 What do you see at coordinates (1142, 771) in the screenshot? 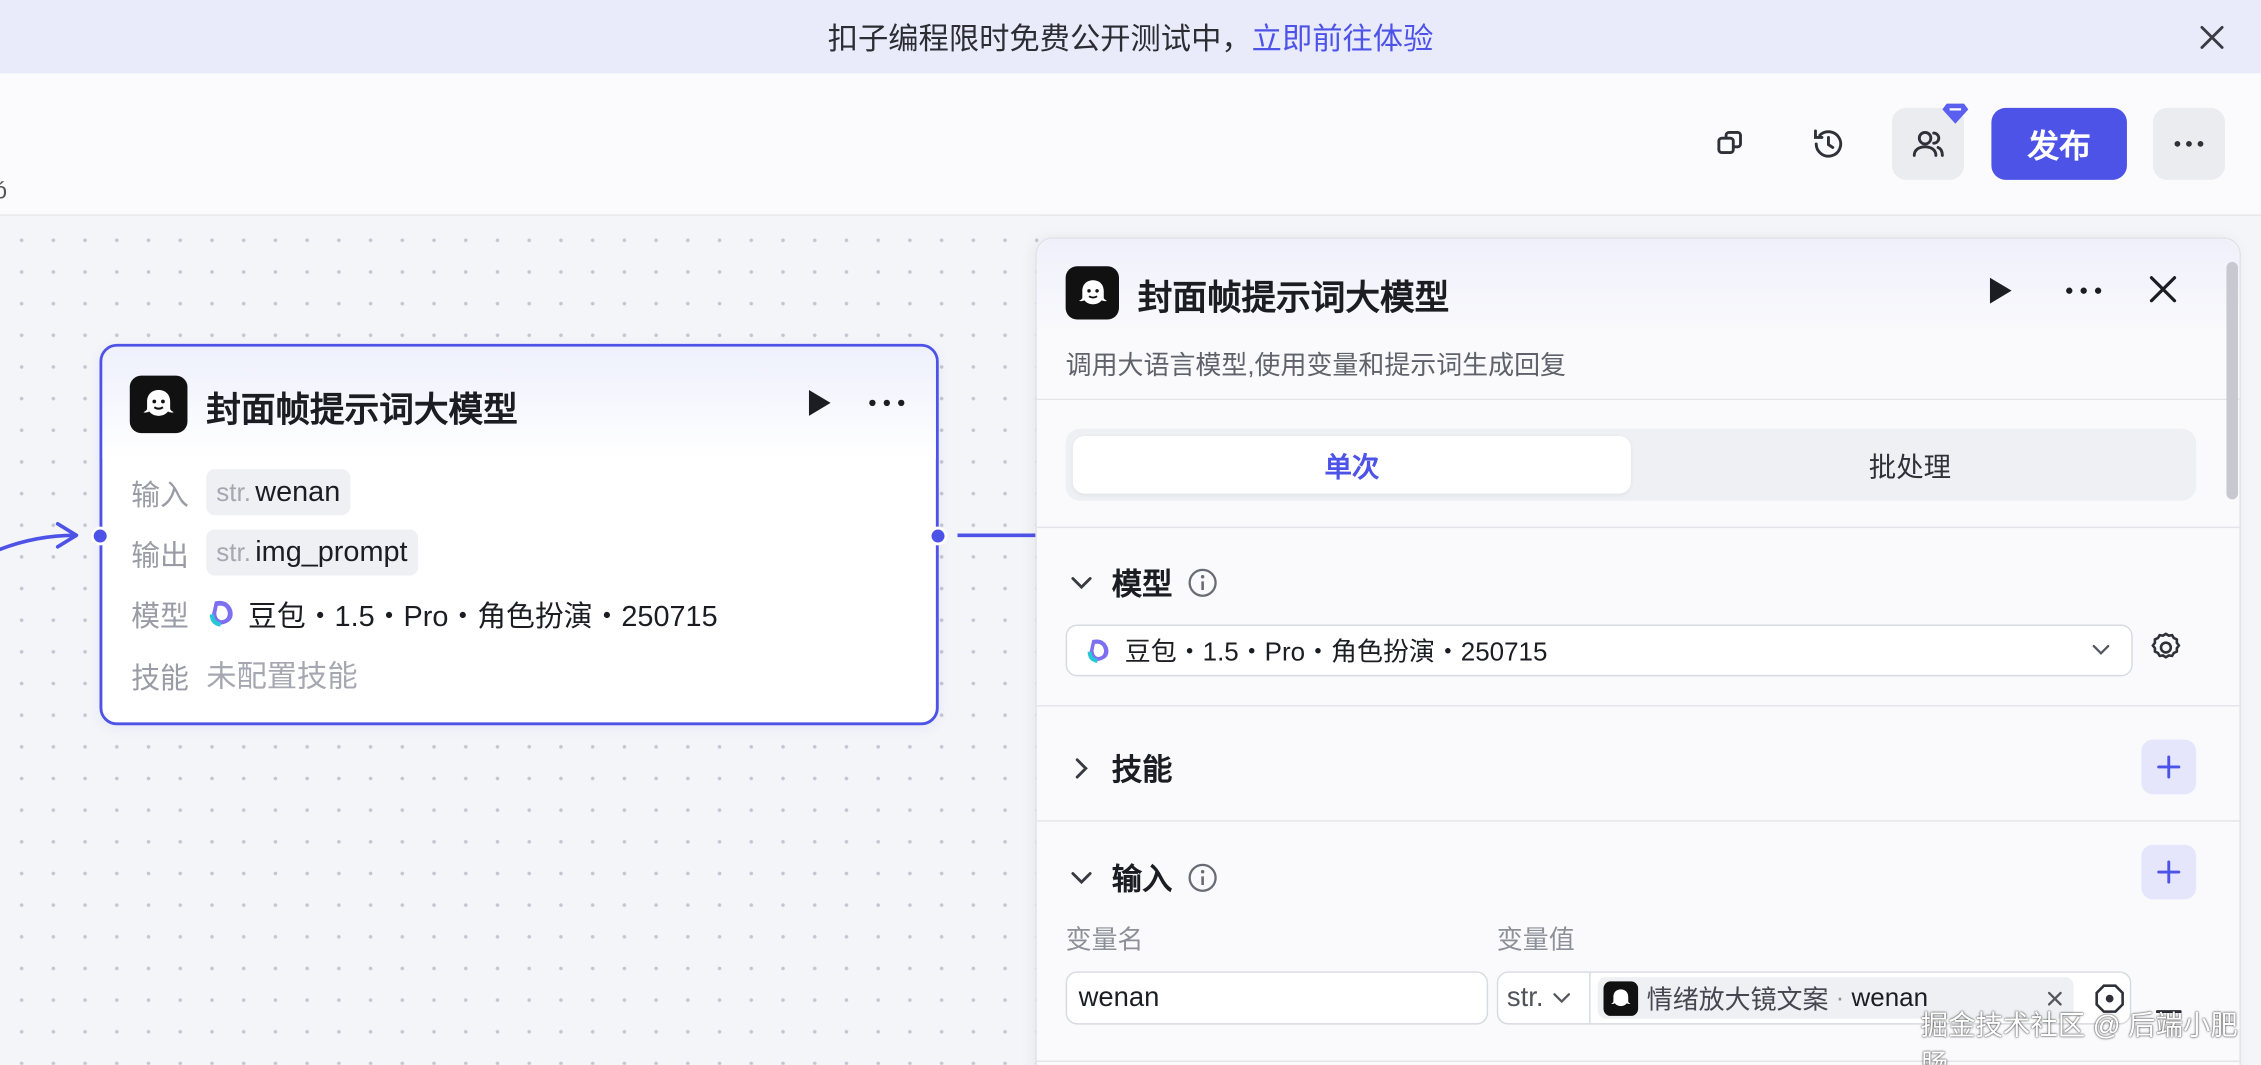
I see `skills-section-title: 技能` at bounding box center [1142, 771].